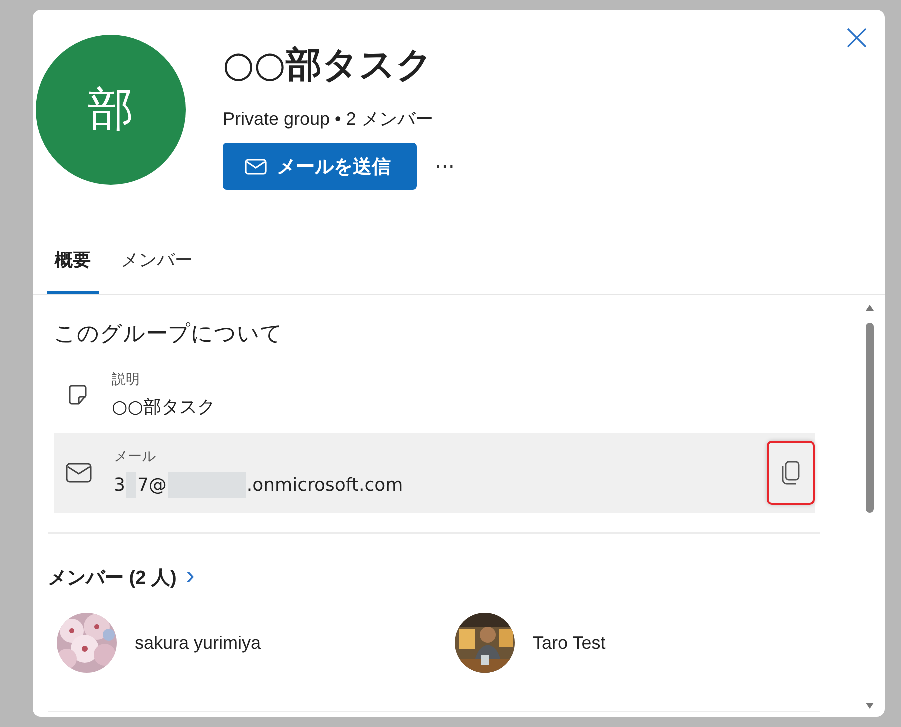  I want to click on field-value: ○○部タスク, so click(164, 407).